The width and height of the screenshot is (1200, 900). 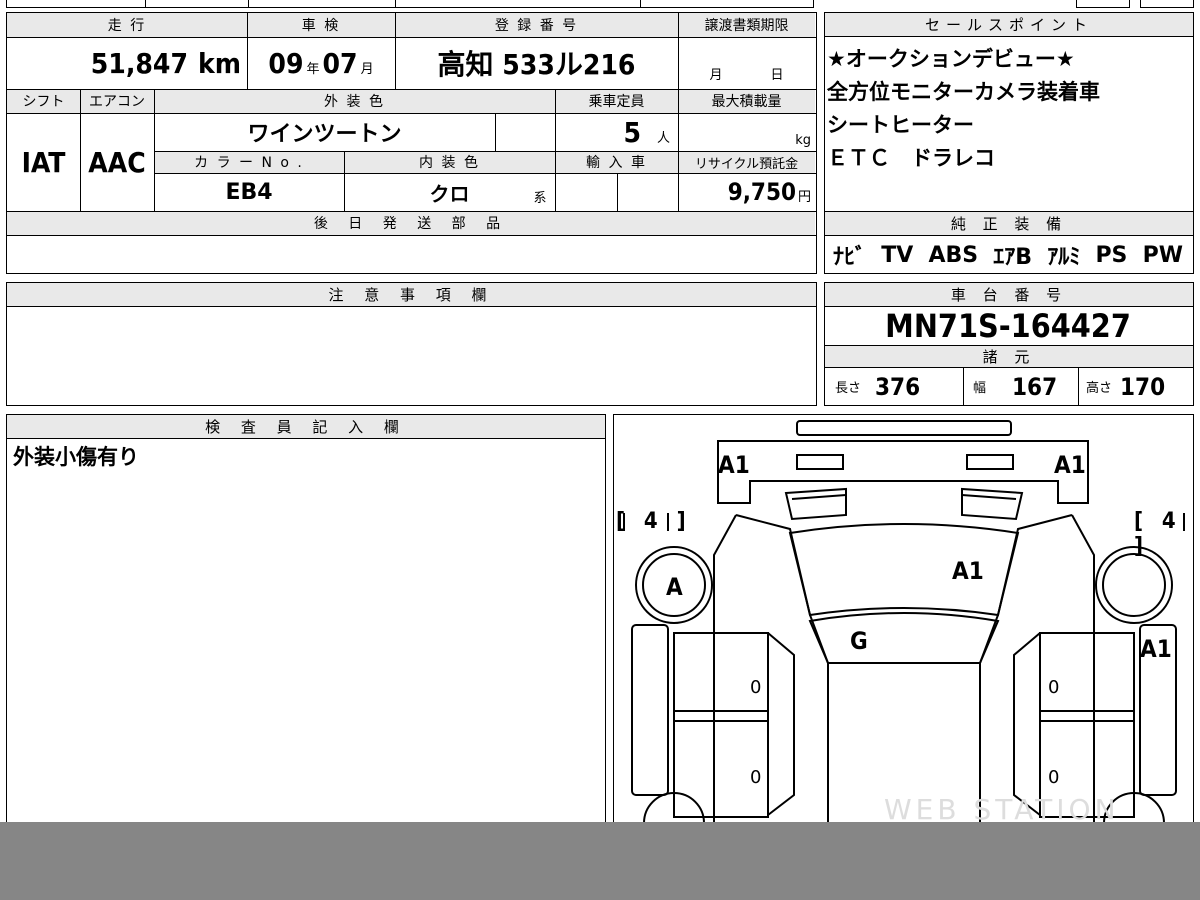 What do you see at coordinates (449, 193) in the screenshot?
I see `interior-color-value: クロ` at bounding box center [449, 193].